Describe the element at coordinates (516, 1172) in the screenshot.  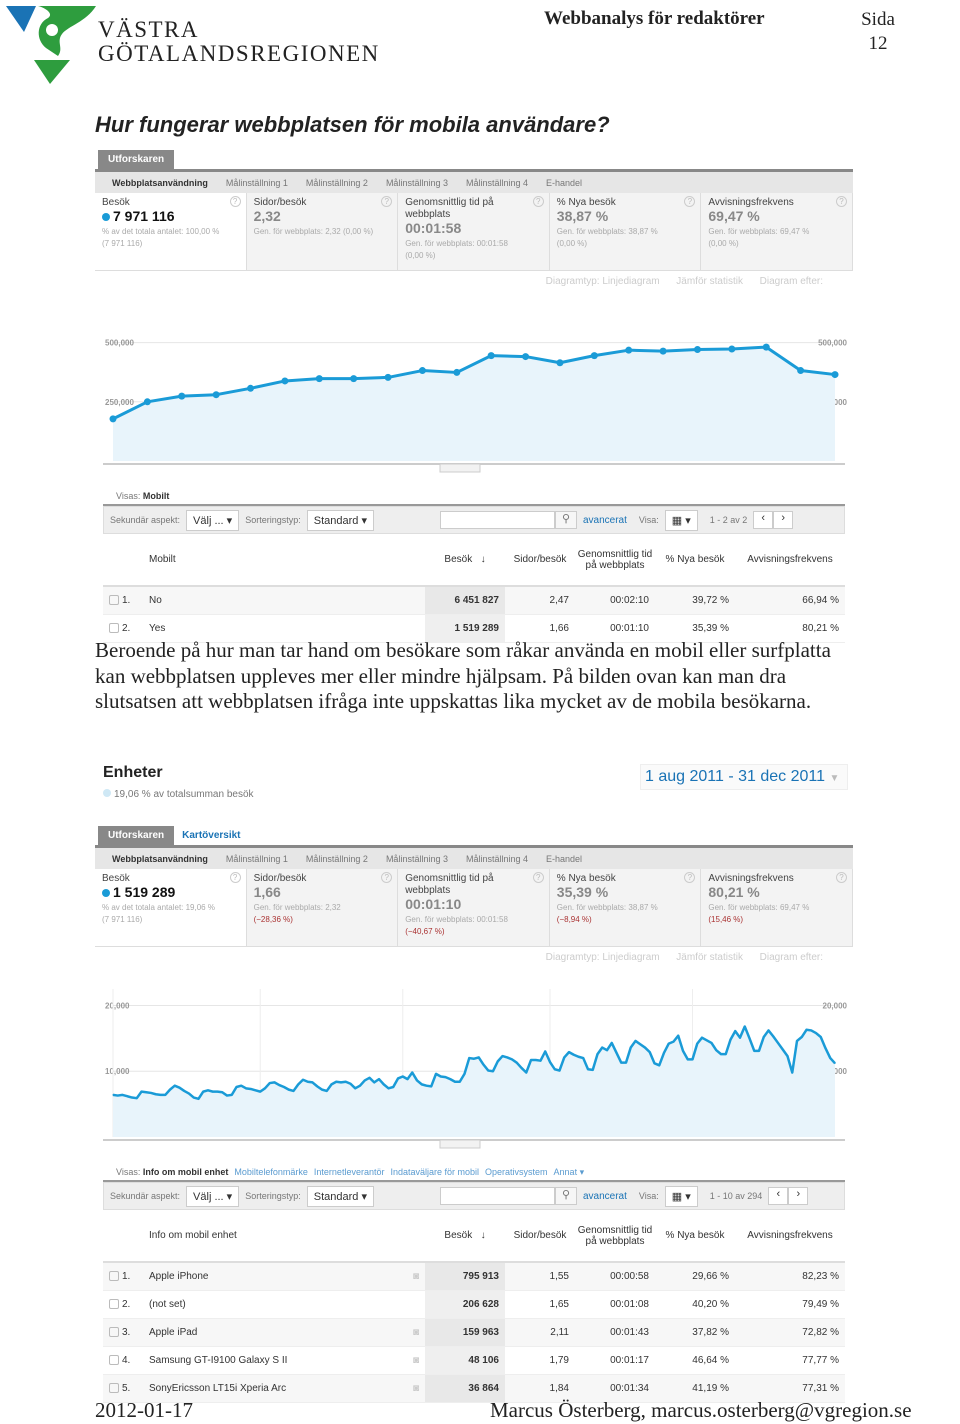
I see `dimension-link: Operativsystem` at that location.